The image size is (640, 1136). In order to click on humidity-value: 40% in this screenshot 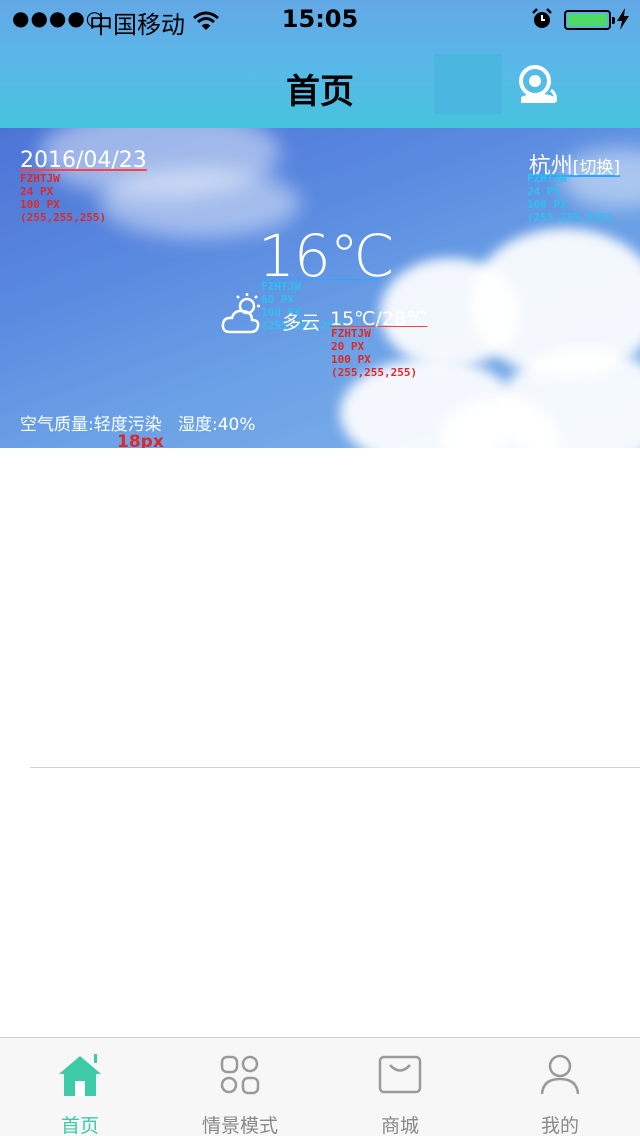, I will do `click(236, 425)`.